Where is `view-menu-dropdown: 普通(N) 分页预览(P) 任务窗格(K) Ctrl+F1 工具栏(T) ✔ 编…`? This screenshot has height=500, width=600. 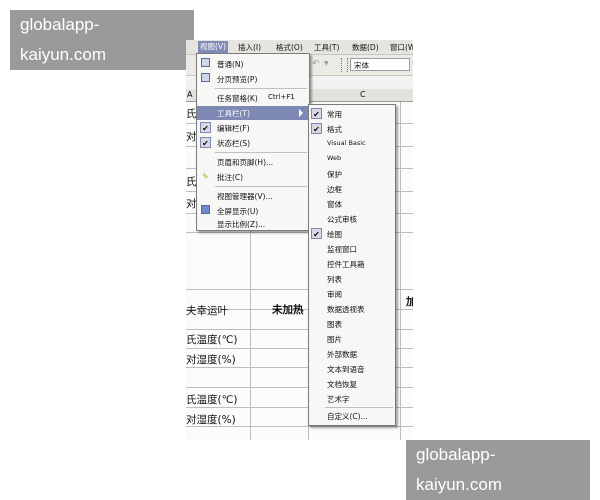 view-menu-dropdown: 普通(N) 分页预览(P) 任务窗格(K) Ctrl+F1 工具栏(T) ✔ 编… is located at coordinates (253, 142).